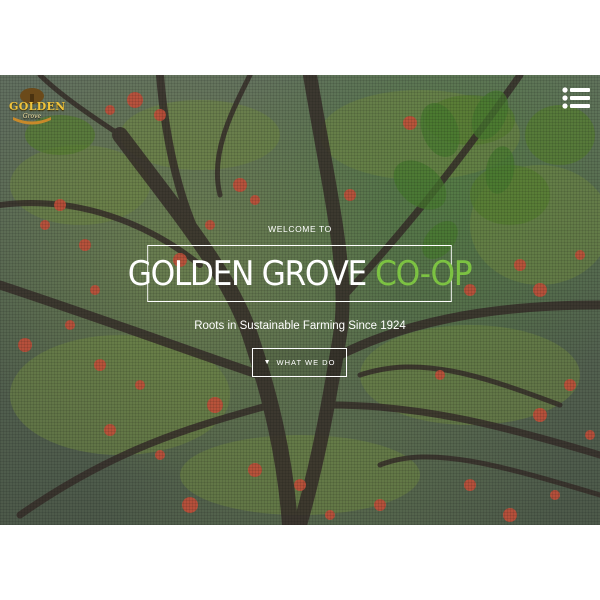  What do you see at coordinates (423, 273) in the screenshot?
I see `title-accent: CO-OP` at bounding box center [423, 273].